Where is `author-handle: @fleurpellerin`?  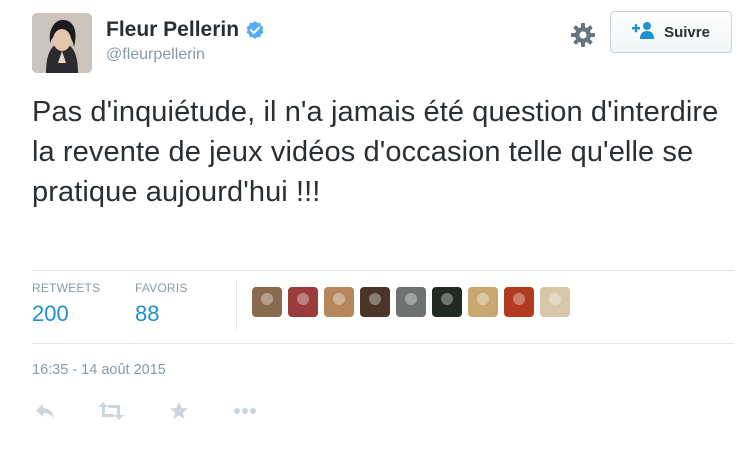 author-handle: @fleurpellerin is located at coordinates (155, 55).